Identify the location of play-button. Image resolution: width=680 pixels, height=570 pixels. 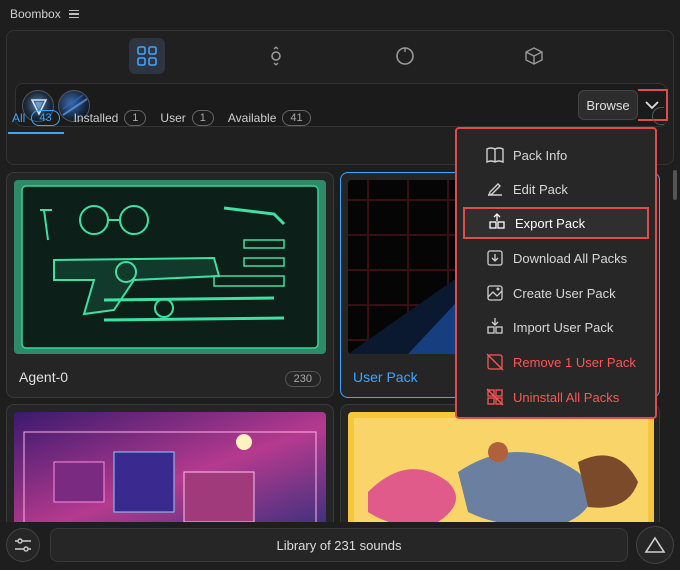
(655, 545).